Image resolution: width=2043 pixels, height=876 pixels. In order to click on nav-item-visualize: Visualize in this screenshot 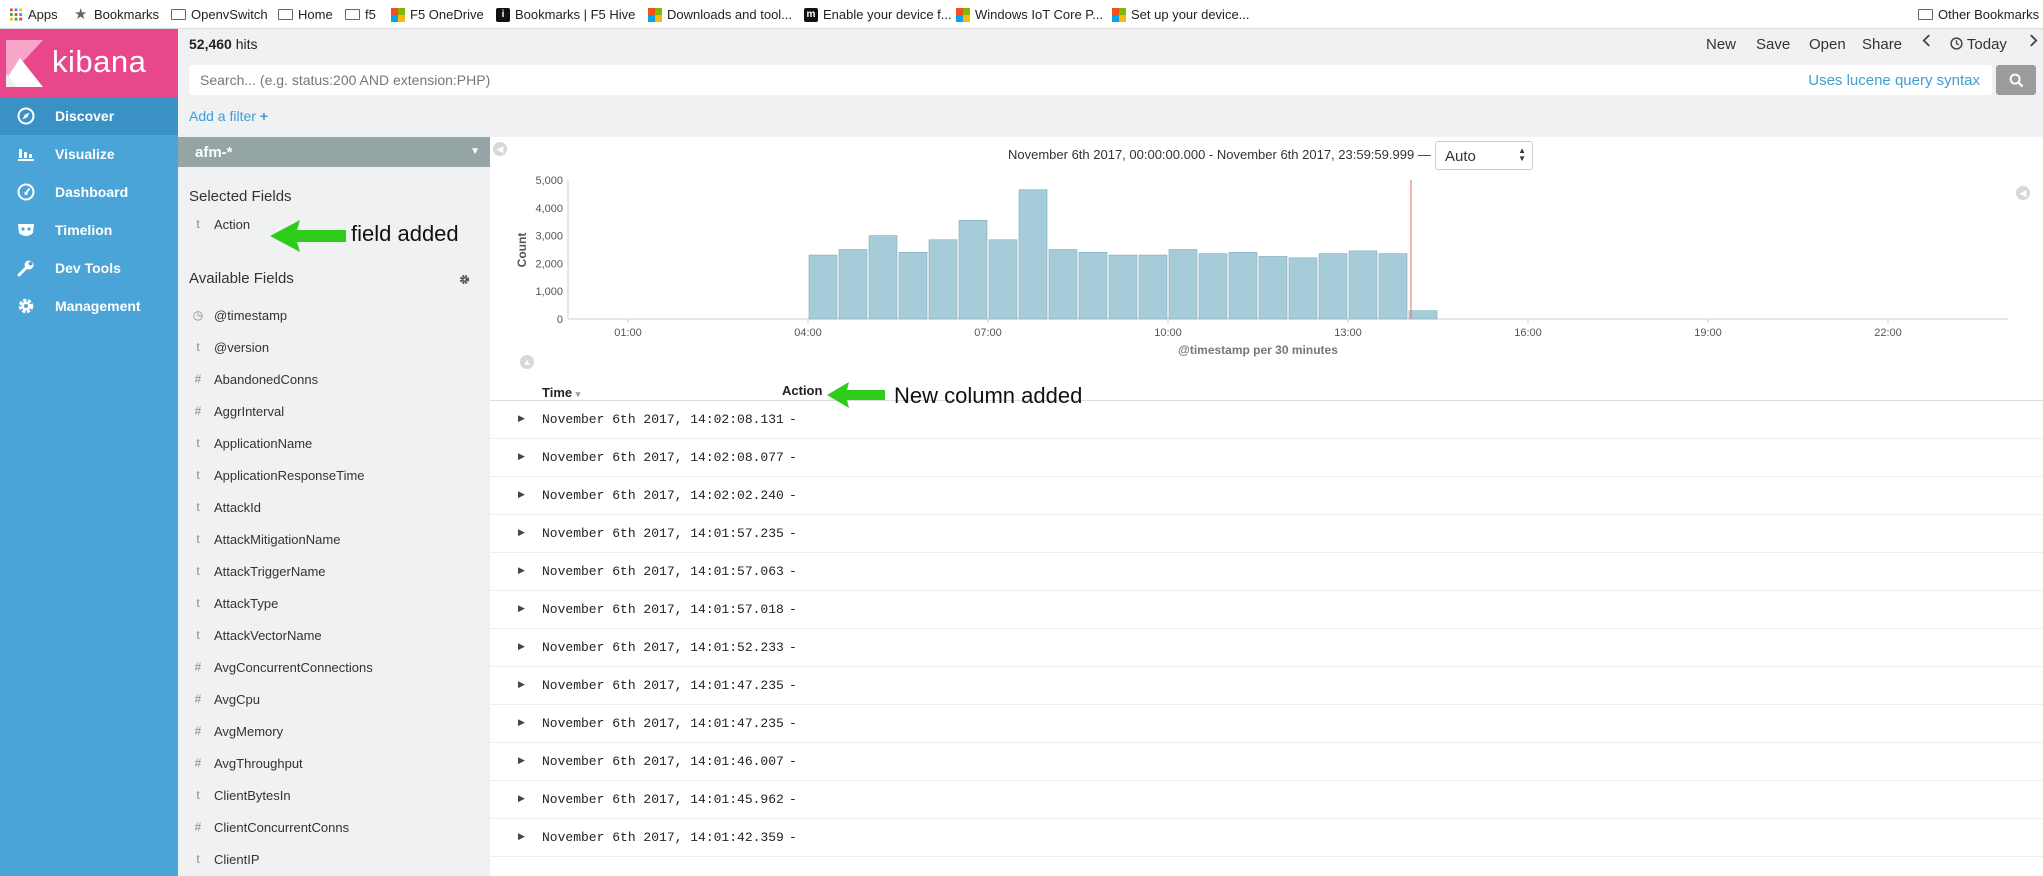, I will do `click(89, 154)`.